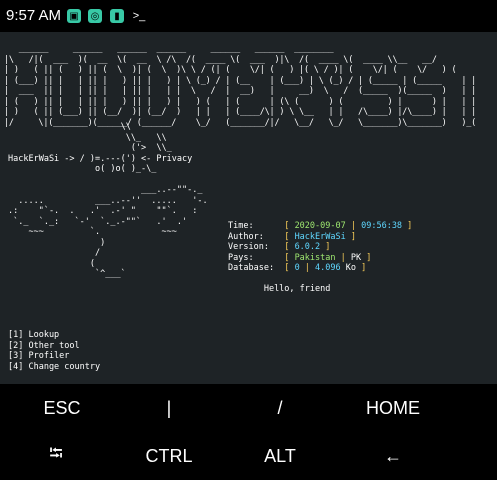 This screenshot has width=497, height=480. I want to click on menu-item-profiler: [3] Profiler, so click(39, 356).